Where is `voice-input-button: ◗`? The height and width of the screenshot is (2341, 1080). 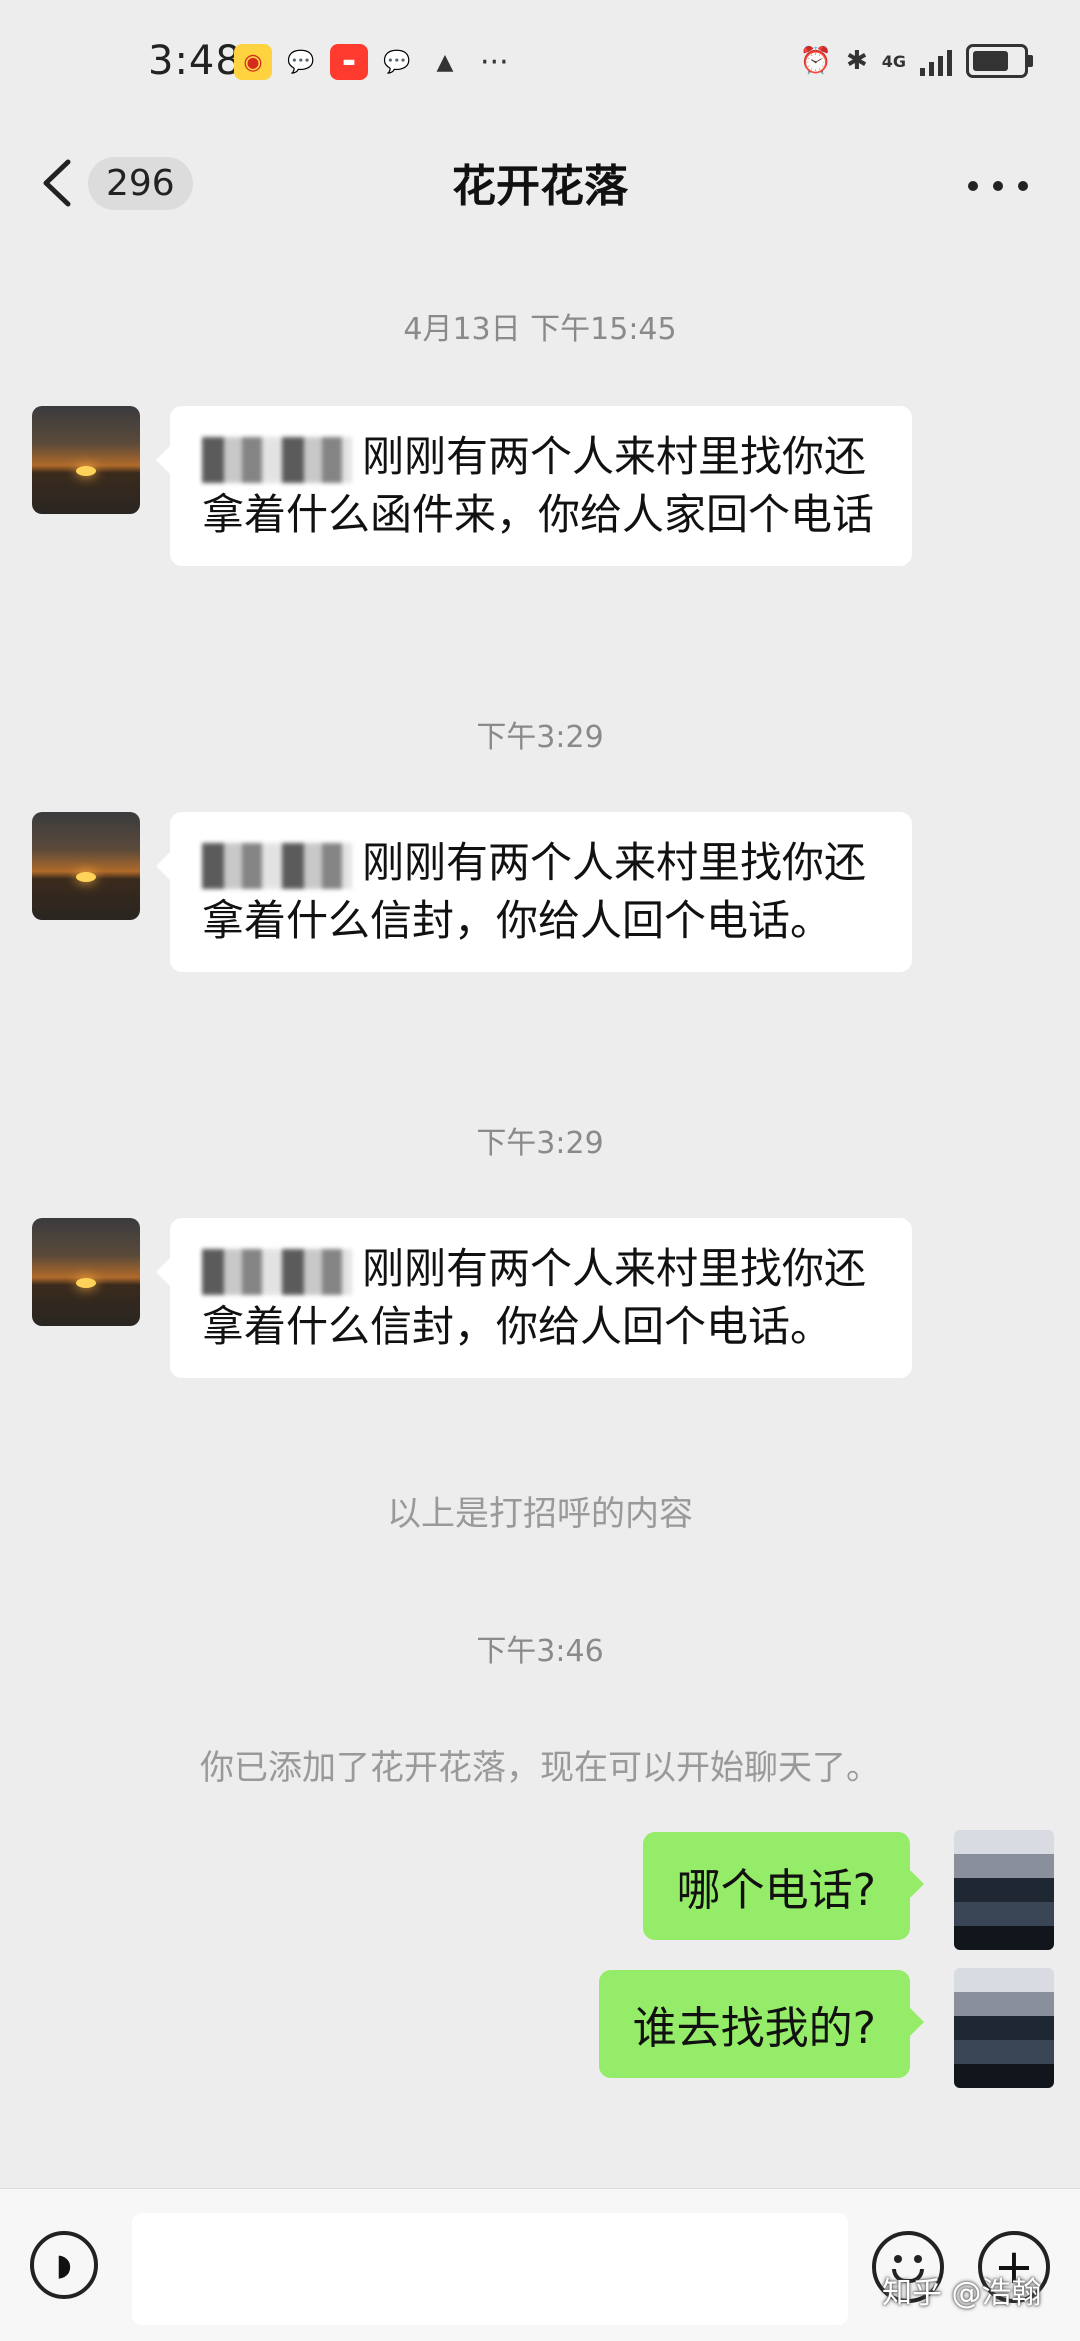
voice-input-button: ◗ is located at coordinates (64, 2265).